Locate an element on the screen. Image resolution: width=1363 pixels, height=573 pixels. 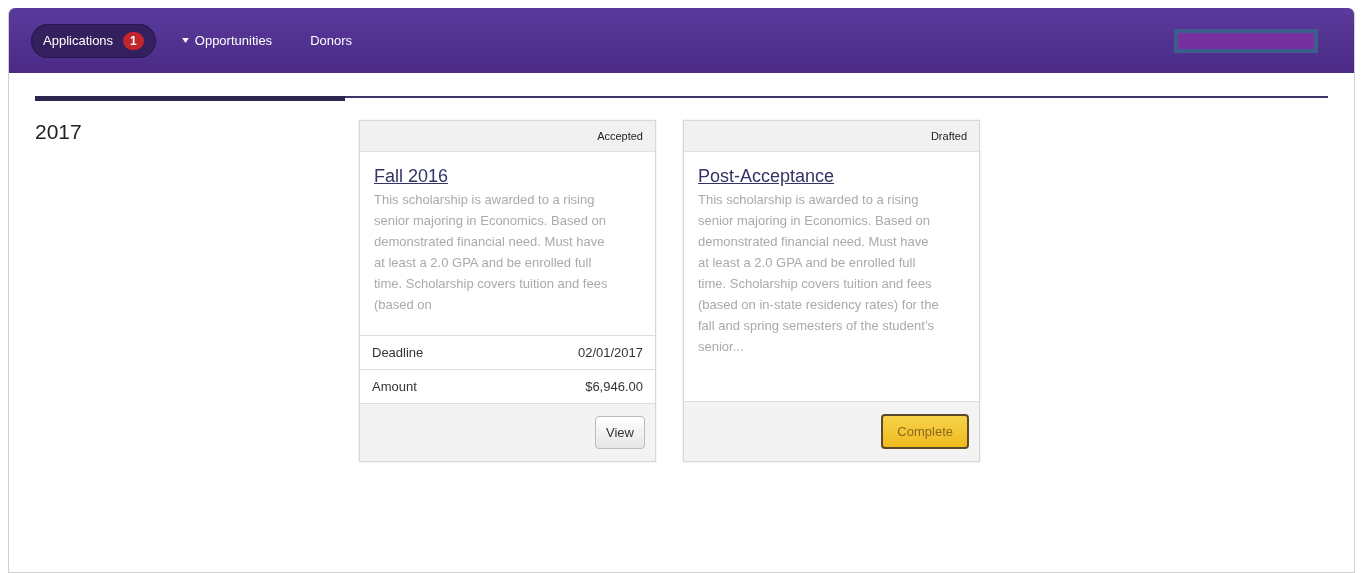
year-heading: 2017 is located at coordinates (59, 132).